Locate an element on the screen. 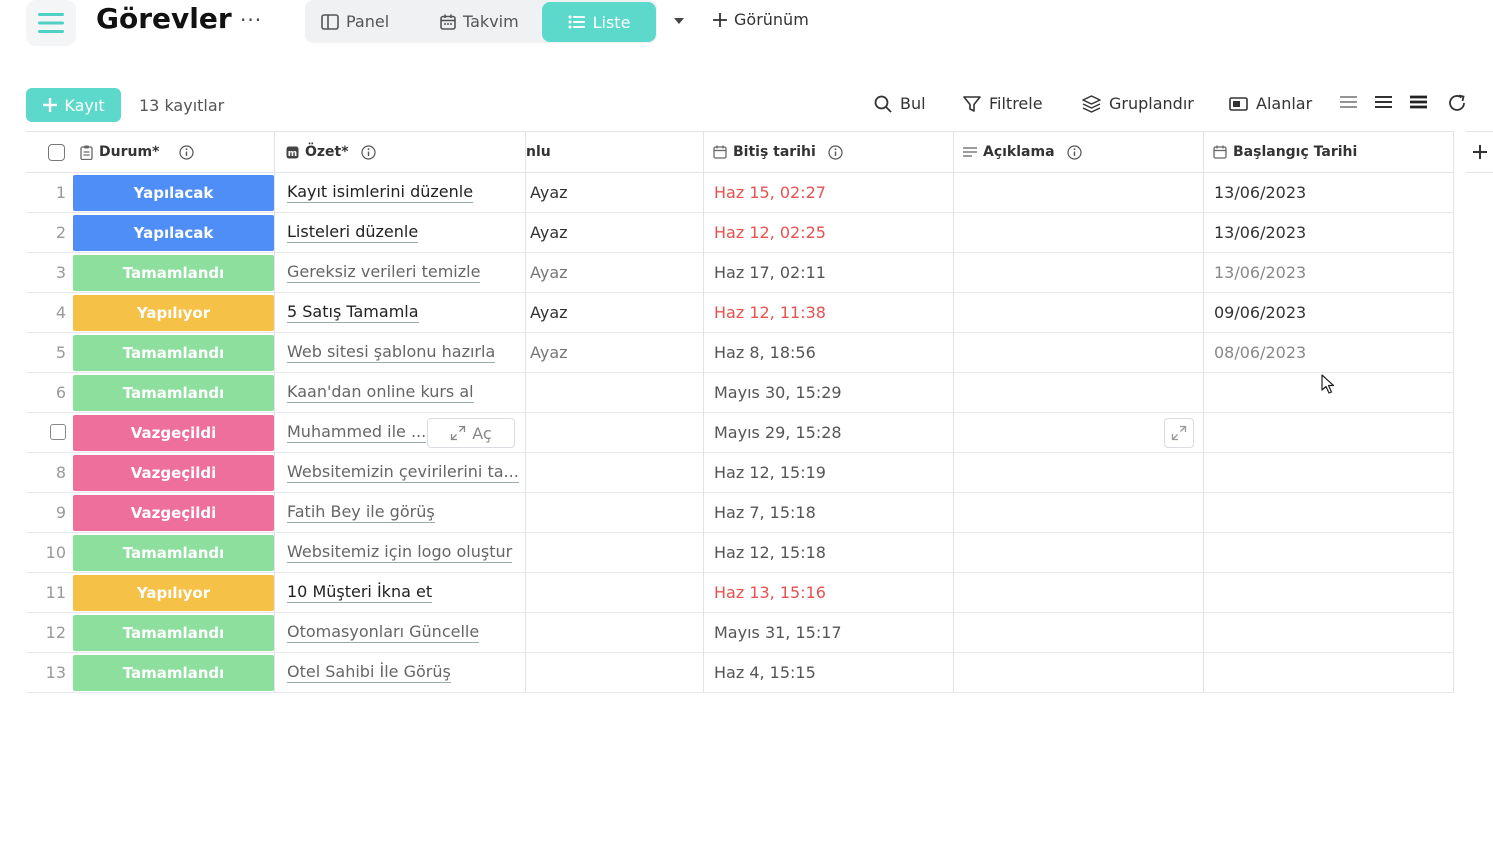 This screenshot has height=848, width=1493. summary-cell: Gereksiz verileri temizle is located at coordinates (406, 272).